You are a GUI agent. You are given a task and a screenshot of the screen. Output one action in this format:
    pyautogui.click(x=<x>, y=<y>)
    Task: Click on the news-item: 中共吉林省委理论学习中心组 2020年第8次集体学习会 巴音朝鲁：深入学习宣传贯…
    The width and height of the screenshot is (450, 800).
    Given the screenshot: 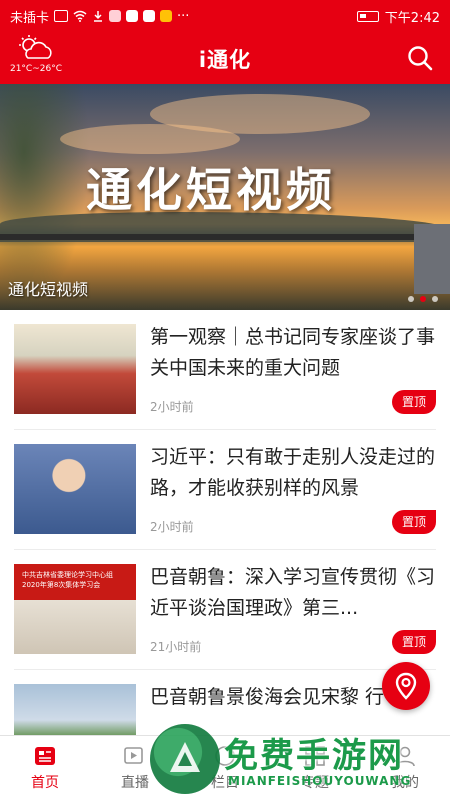 What is the action you would take?
    pyautogui.click(x=225, y=610)
    